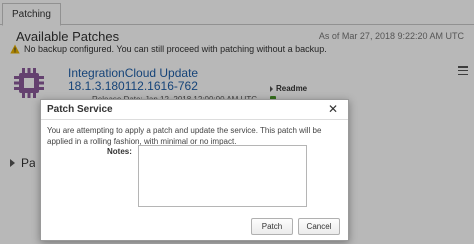 The width and height of the screenshot is (474, 244). What do you see at coordinates (194, 110) in the screenshot?
I see `dialog-header: Patch Service ✕` at bounding box center [194, 110].